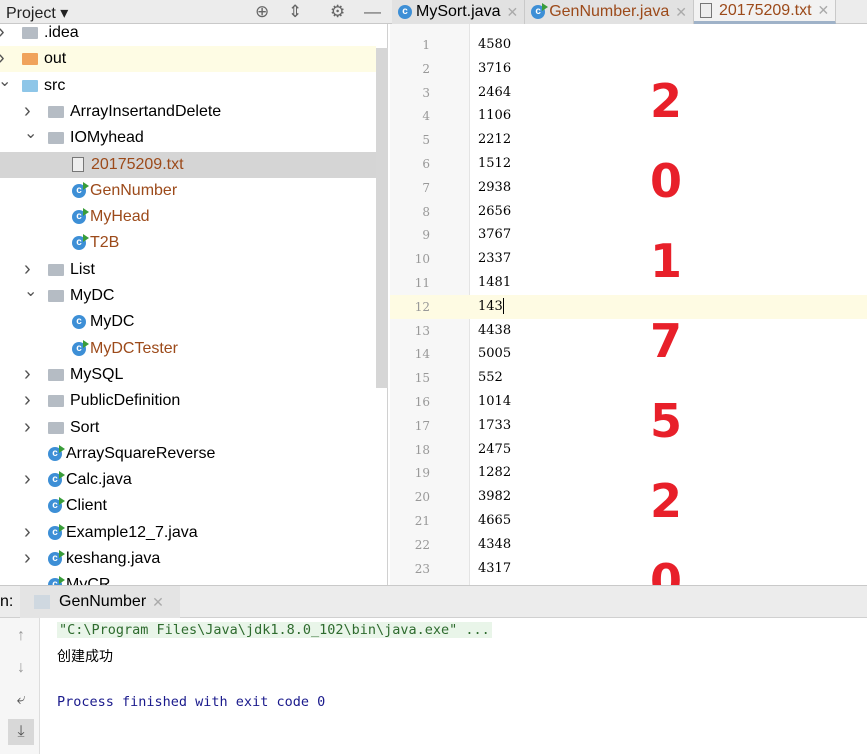 This screenshot has width=867, height=754. I want to click on tree-item: c T2B, so click(188, 243).